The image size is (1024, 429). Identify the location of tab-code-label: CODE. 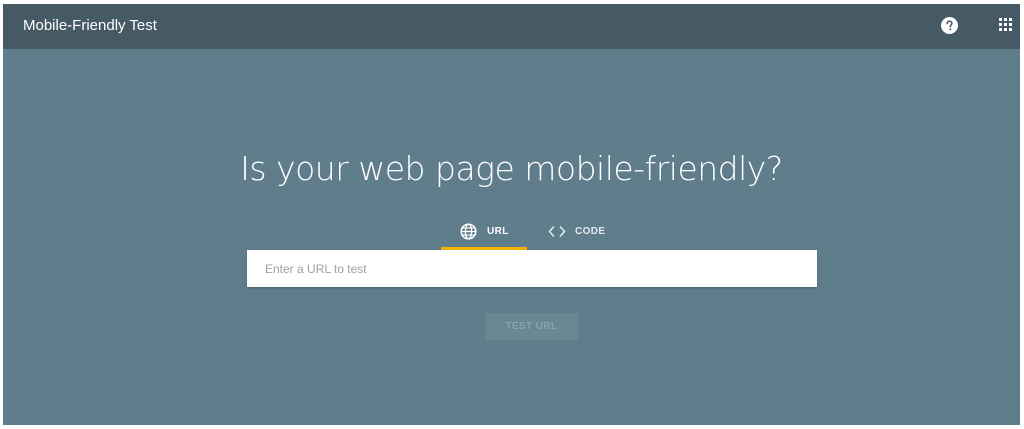
(590, 231).